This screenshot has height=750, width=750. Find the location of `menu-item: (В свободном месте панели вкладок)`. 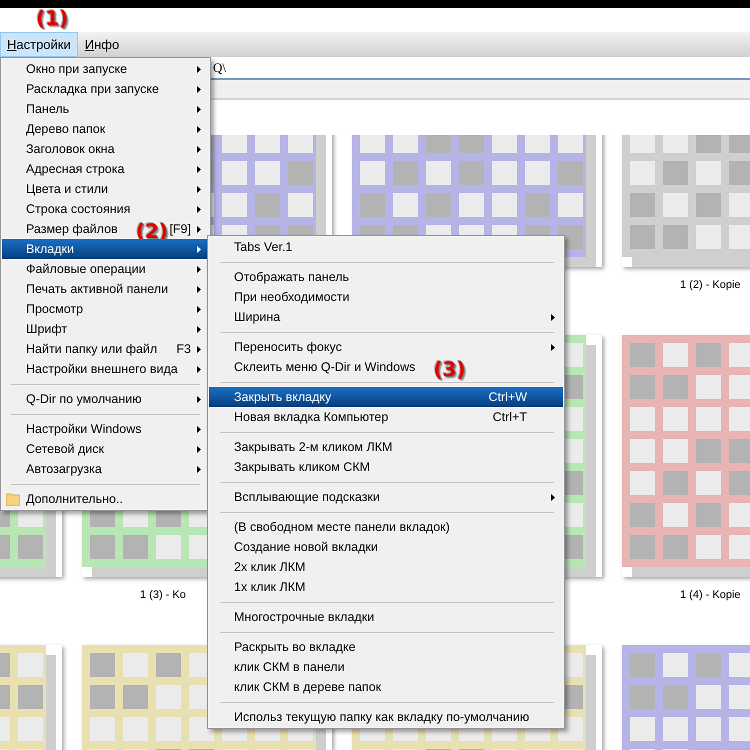

menu-item: (В свободном месте панели вкладок) is located at coordinates (386, 527).